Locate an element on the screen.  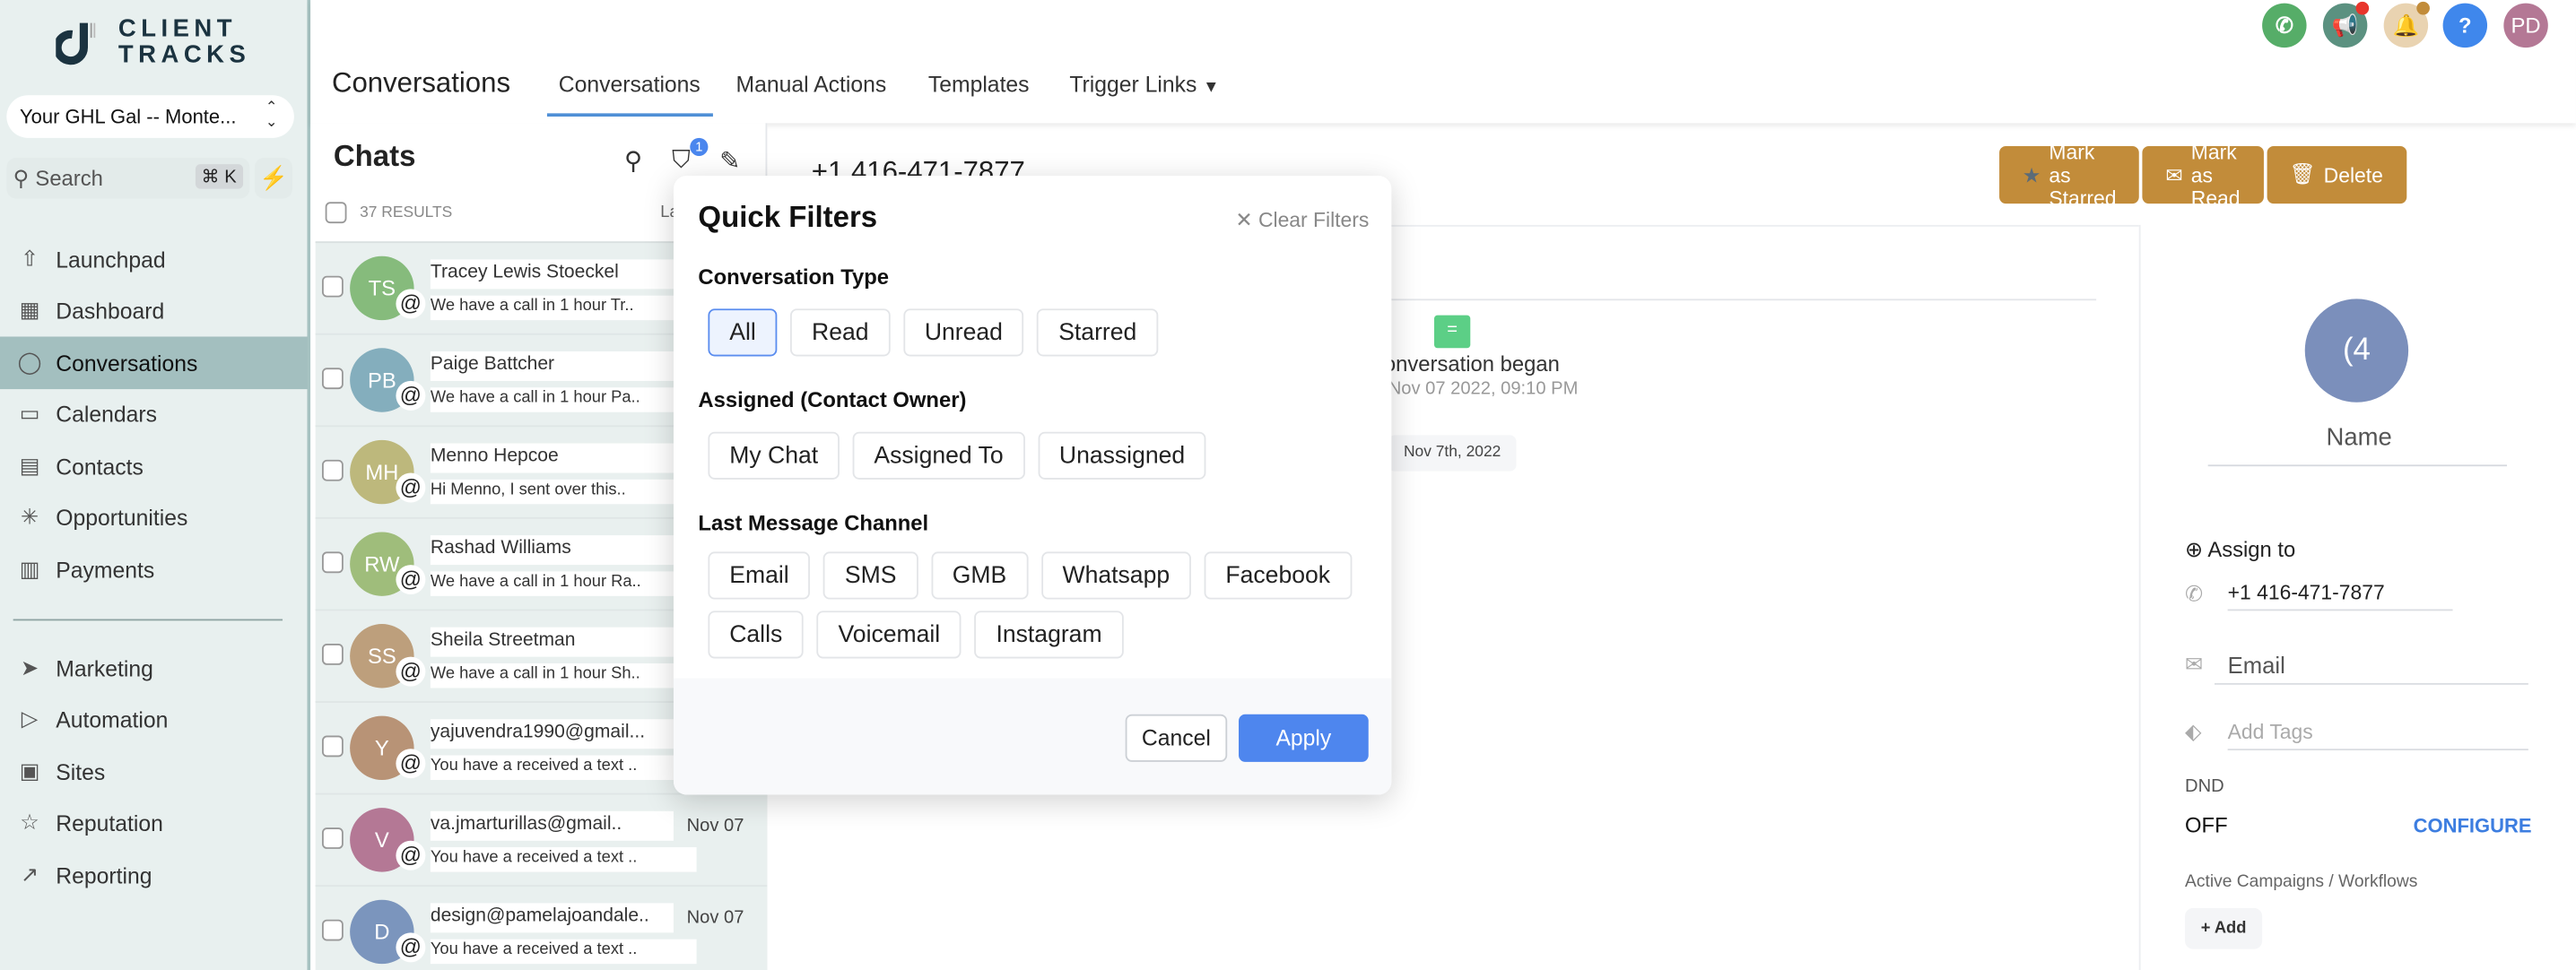
tab-conversations: Conversations is located at coordinates (630, 85).